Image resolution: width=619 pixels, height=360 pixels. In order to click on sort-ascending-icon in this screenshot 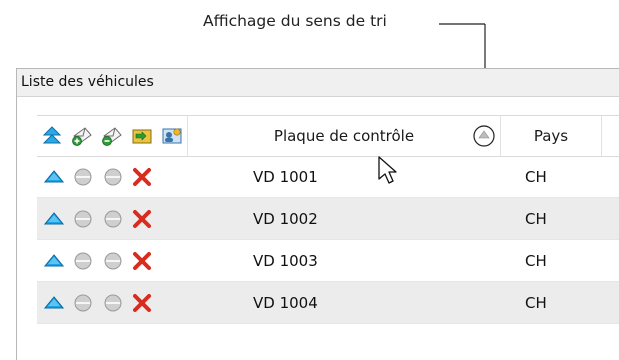, I will do `click(484, 136)`.